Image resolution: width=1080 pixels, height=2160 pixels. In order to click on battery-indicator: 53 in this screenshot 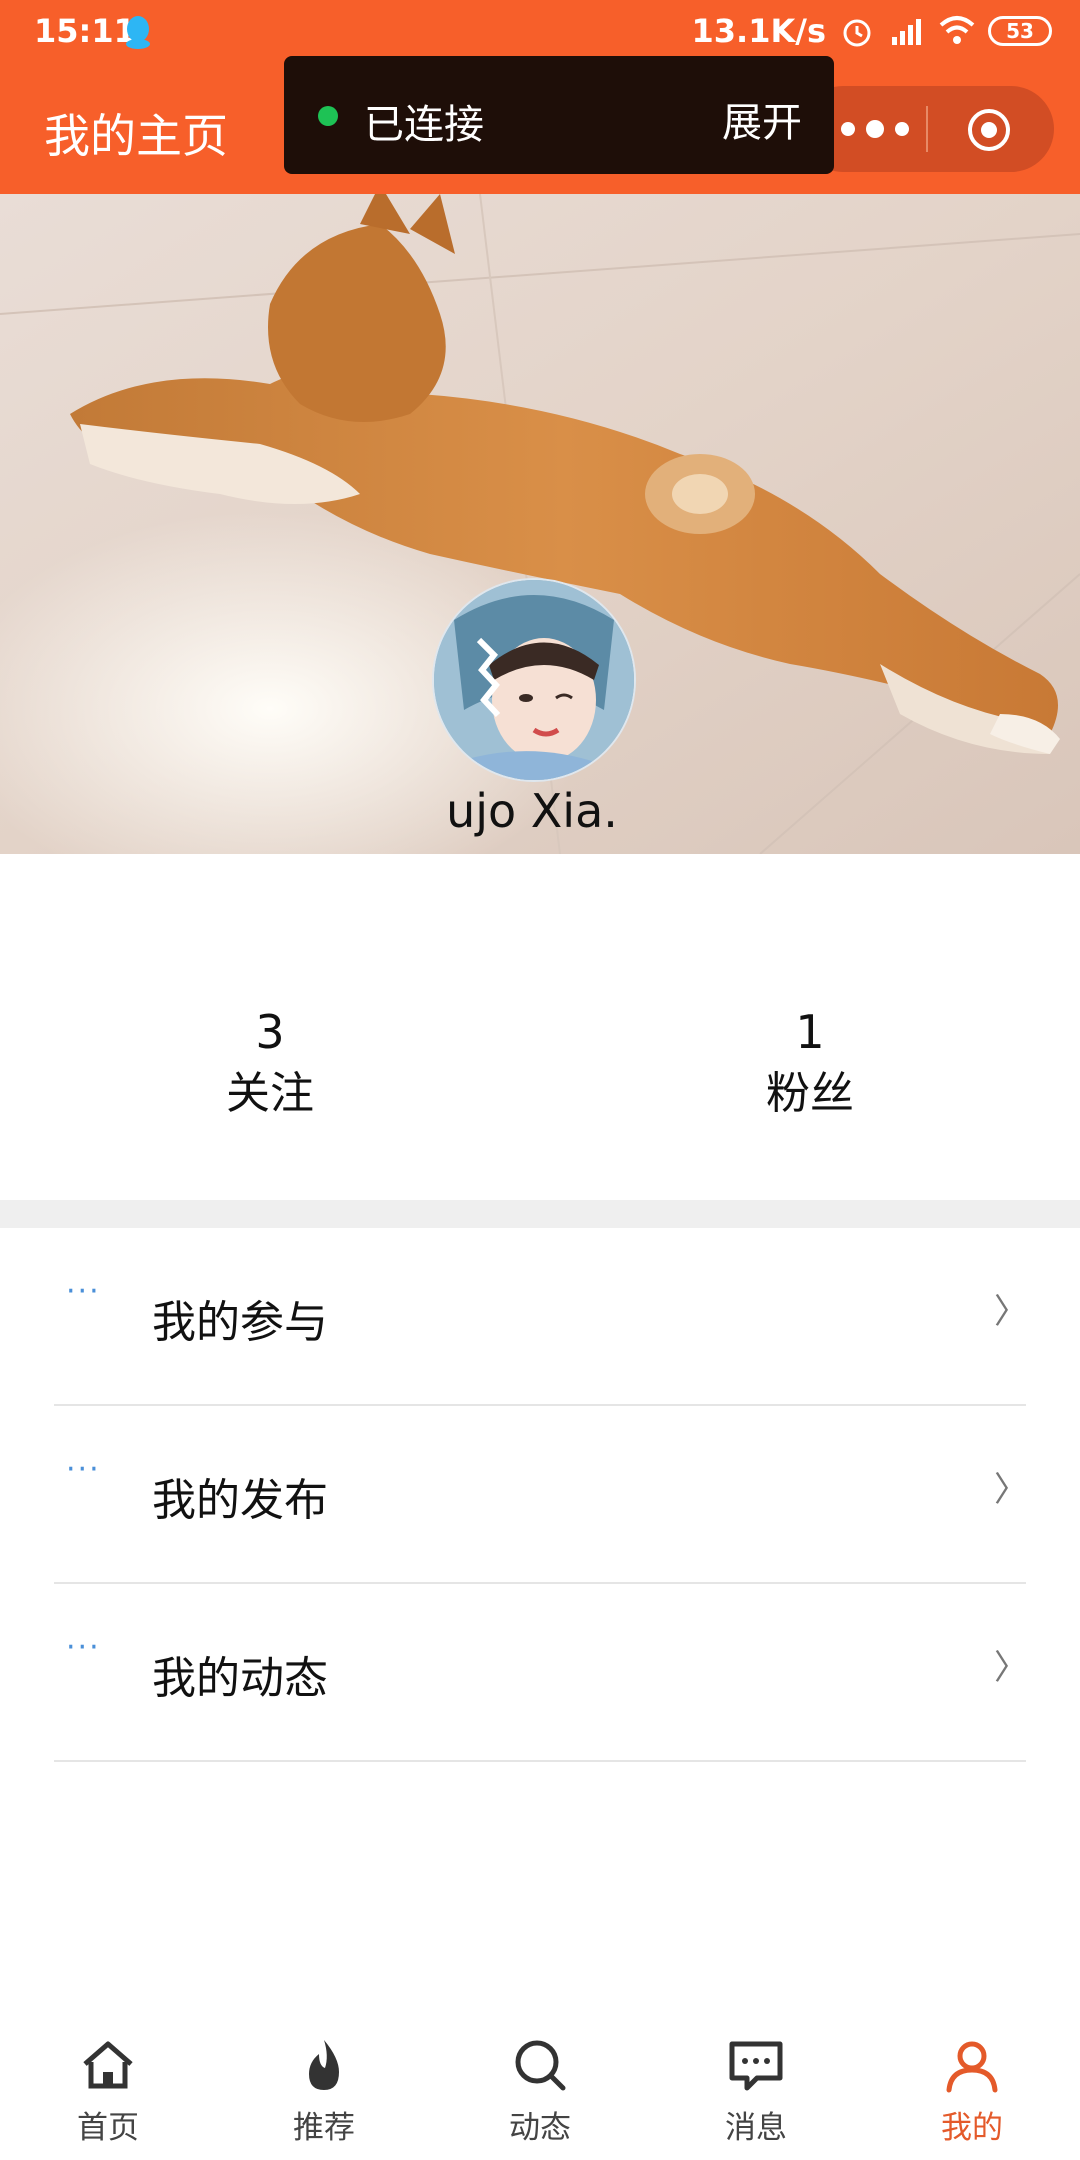, I will do `click(1020, 31)`.